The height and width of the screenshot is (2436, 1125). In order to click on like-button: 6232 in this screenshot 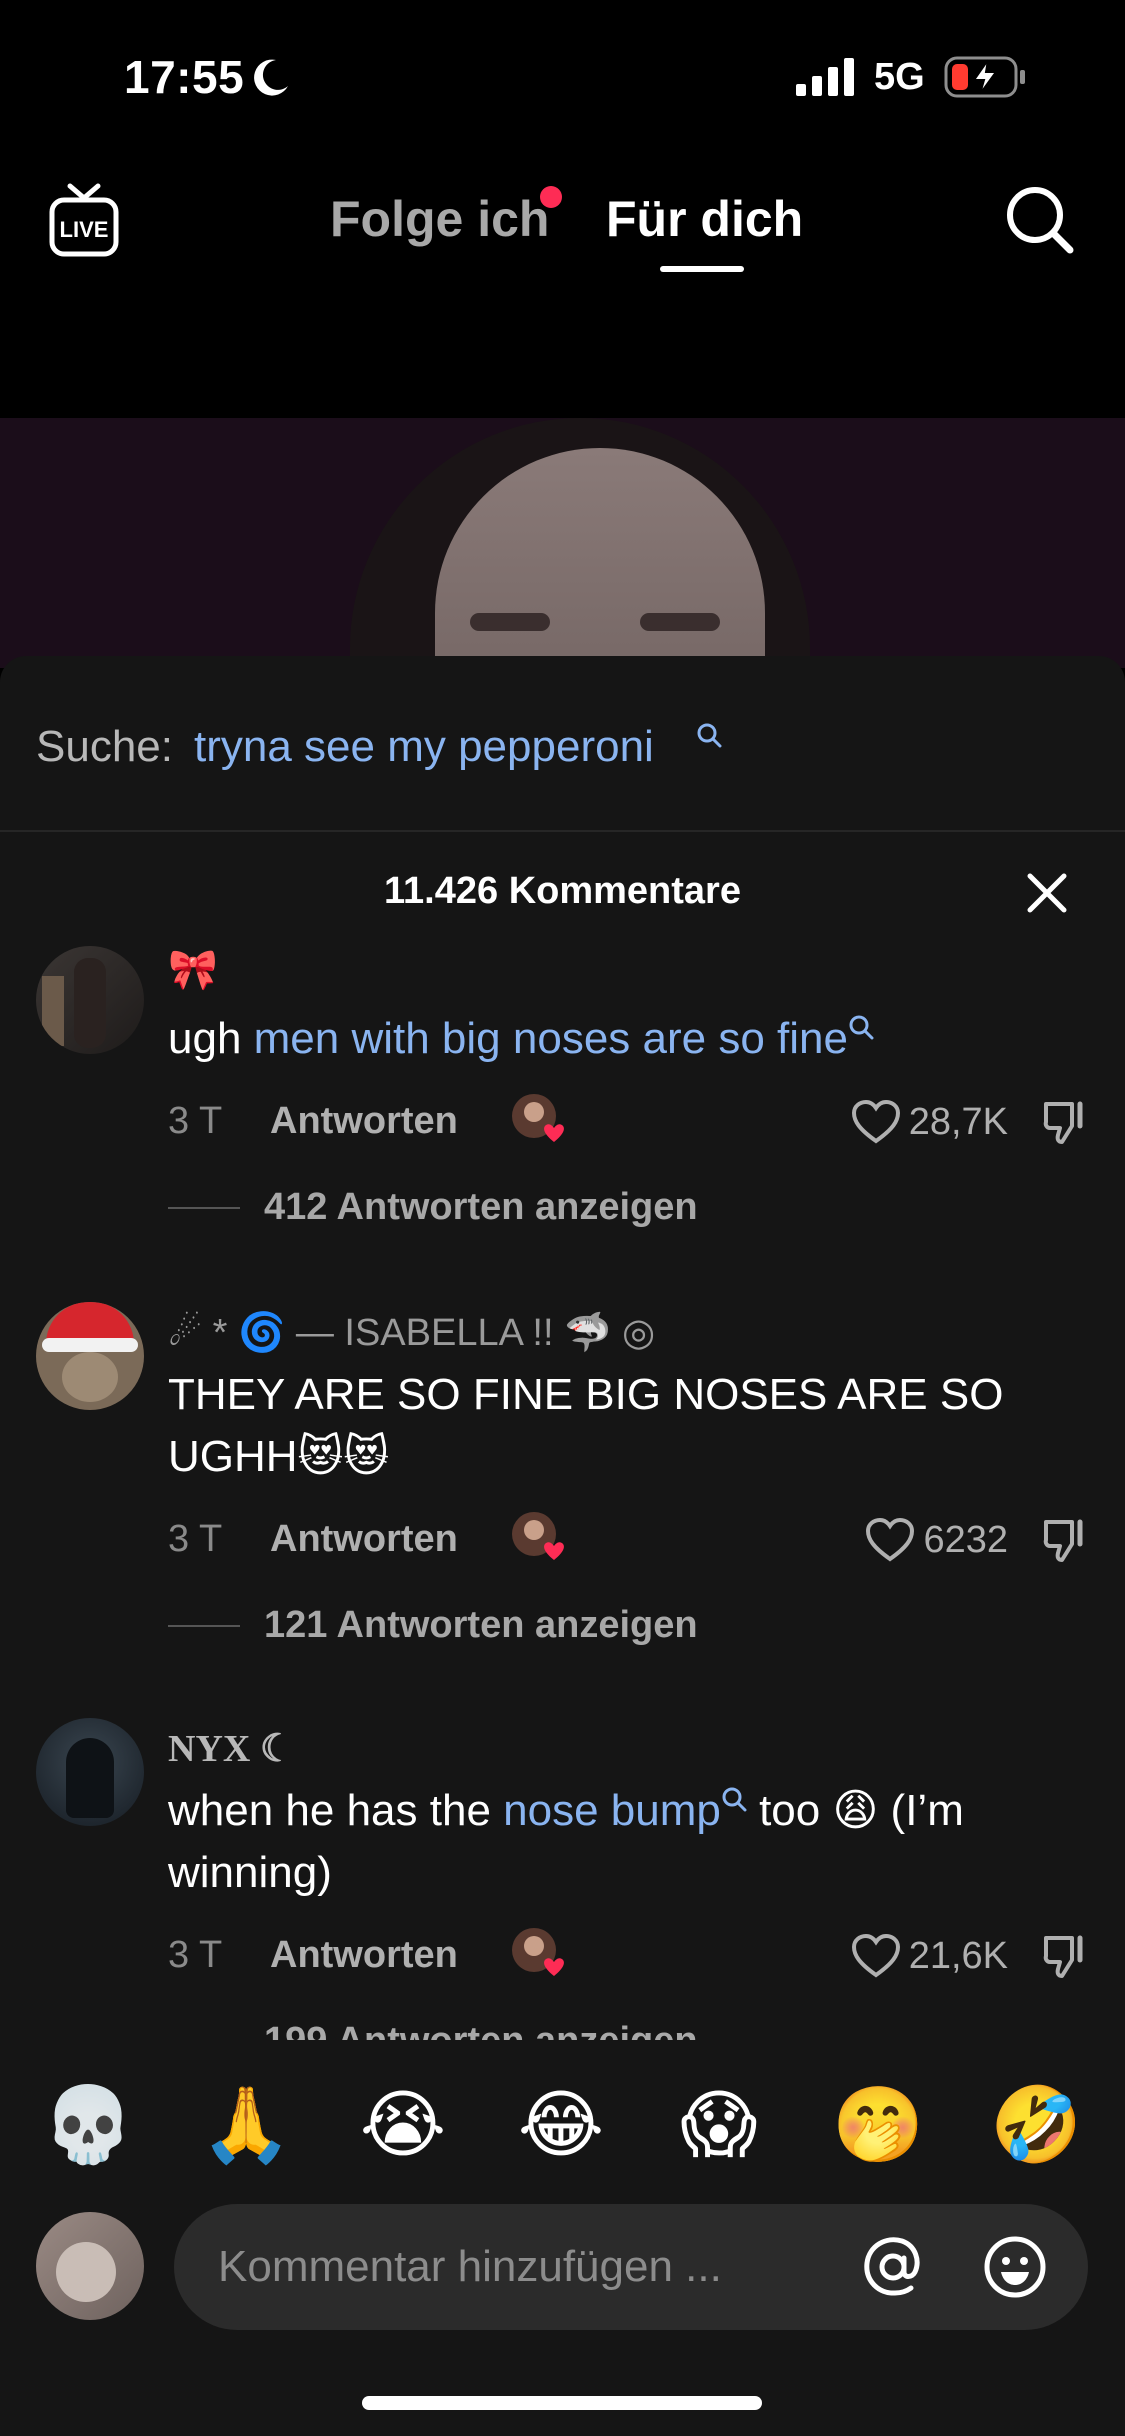, I will do `click(936, 1540)`.